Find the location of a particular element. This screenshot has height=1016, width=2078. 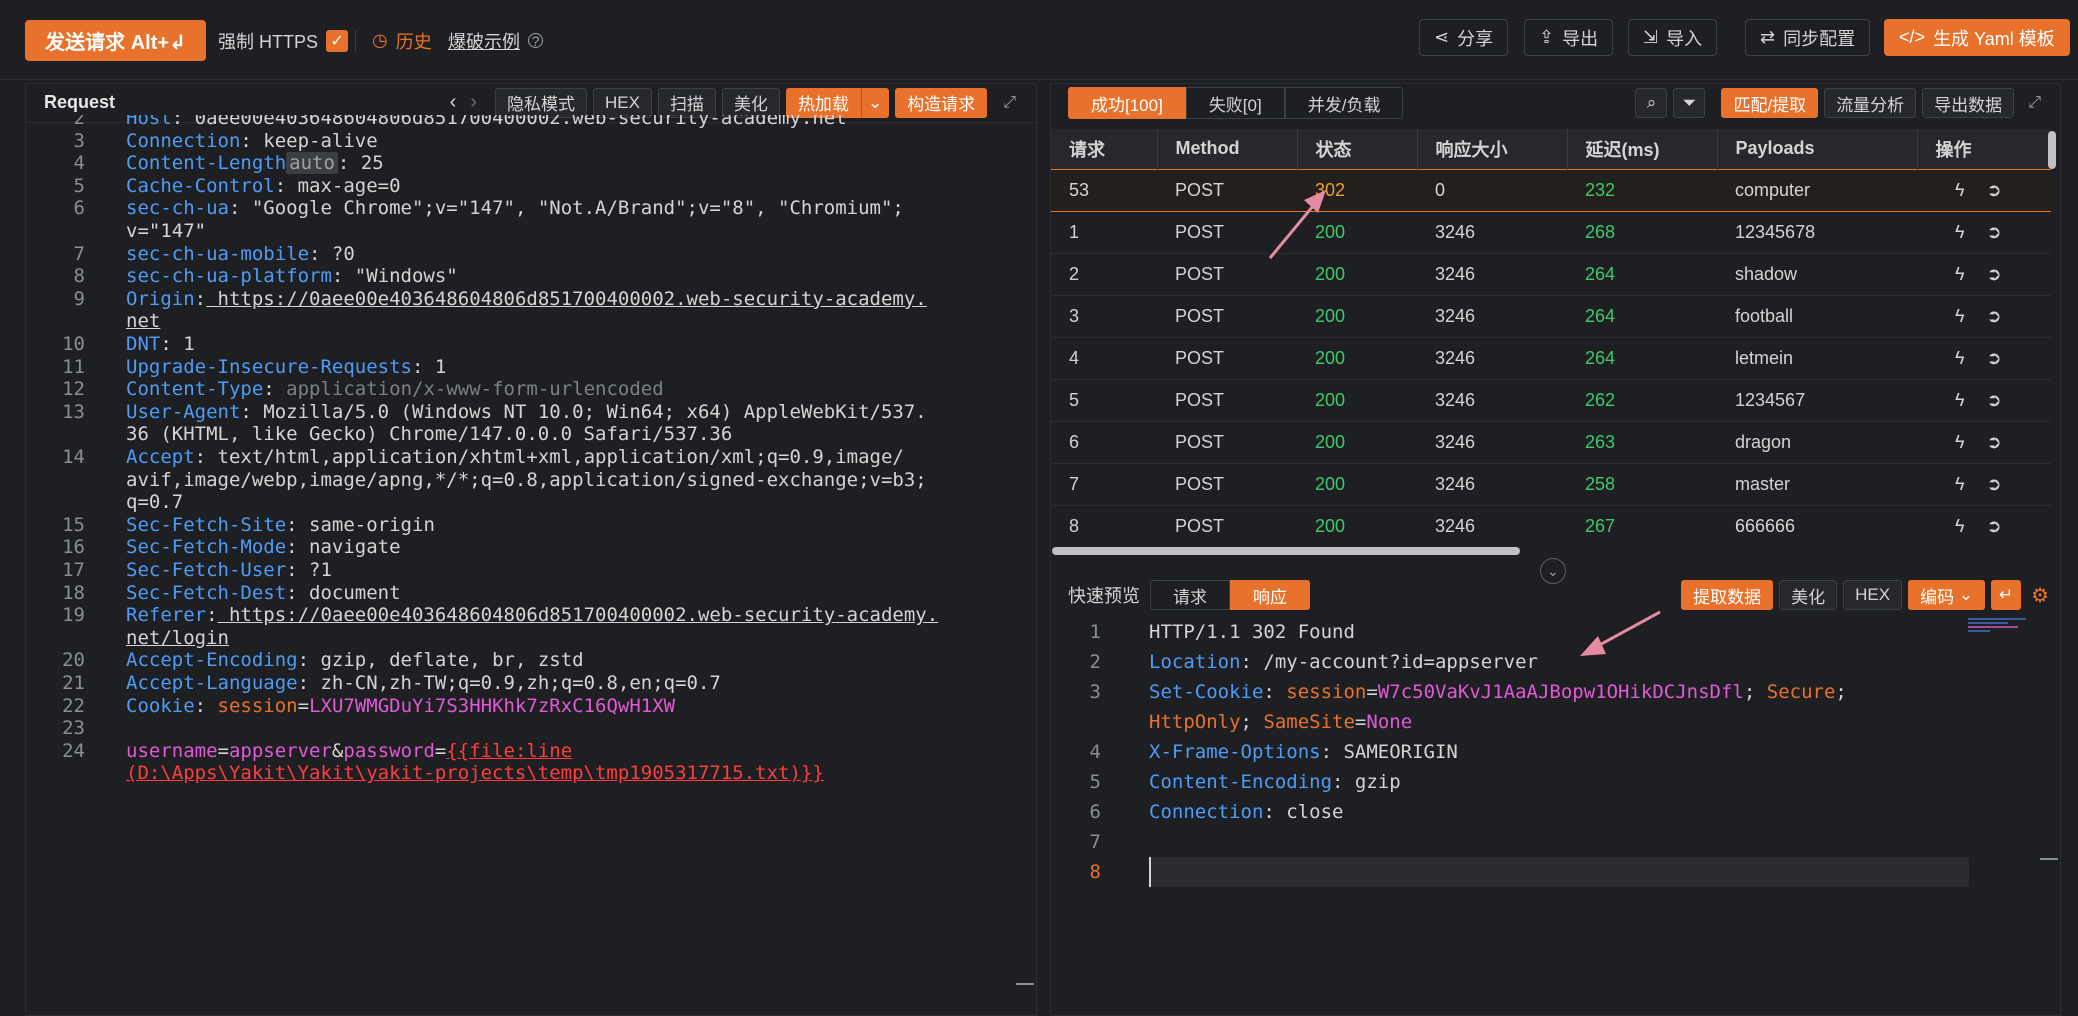

encode-dropdown: 编码 ⌄ is located at coordinates (1947, 595).